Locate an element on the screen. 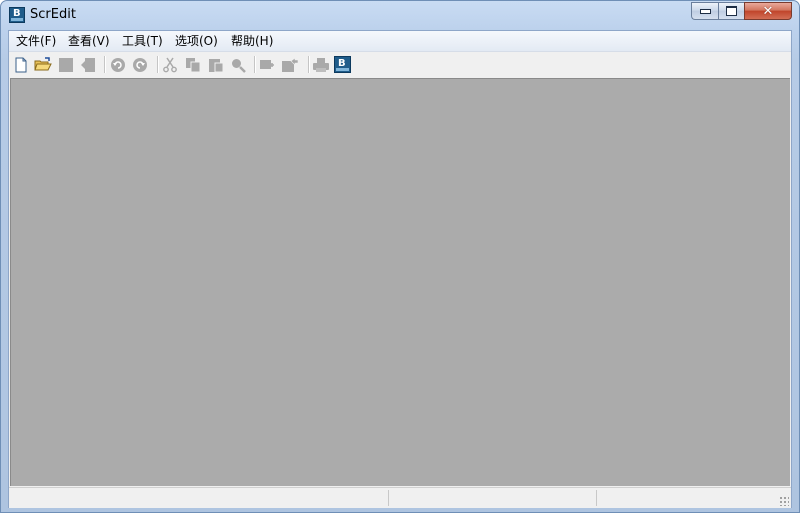  undo-button is located at coordinates (117, 64).